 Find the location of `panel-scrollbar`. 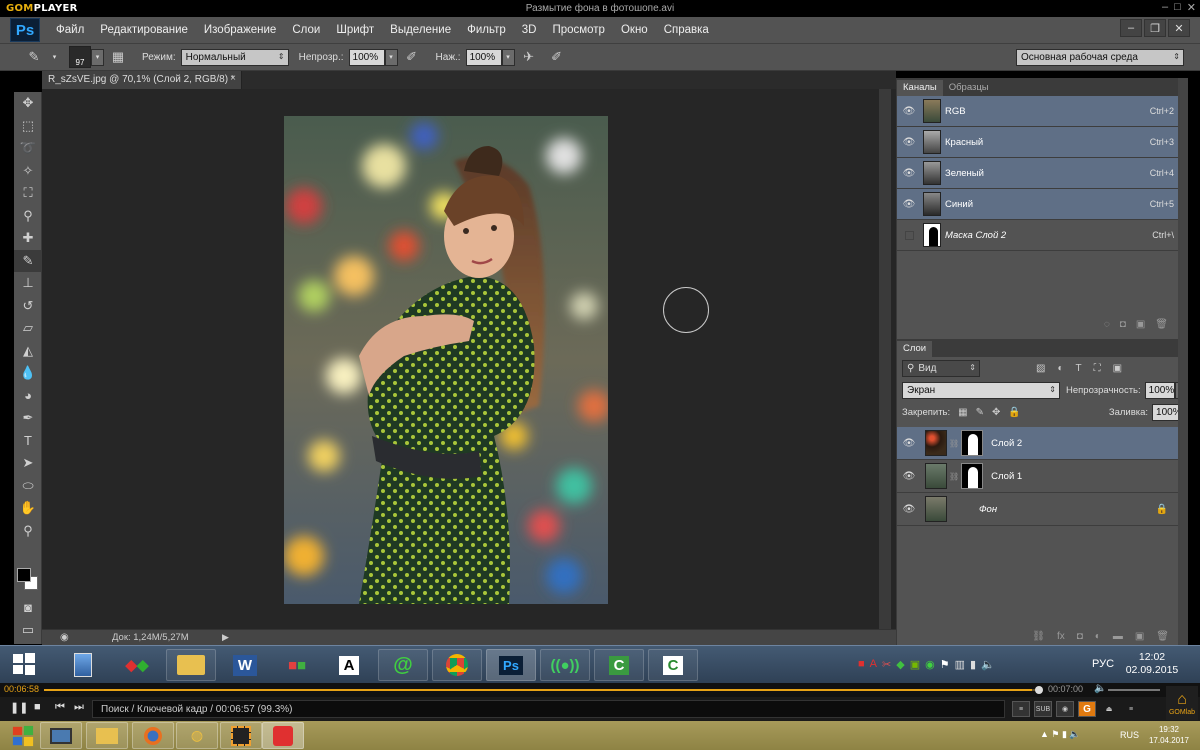

panel-scrollbar is located at coordinates (1183, 362).